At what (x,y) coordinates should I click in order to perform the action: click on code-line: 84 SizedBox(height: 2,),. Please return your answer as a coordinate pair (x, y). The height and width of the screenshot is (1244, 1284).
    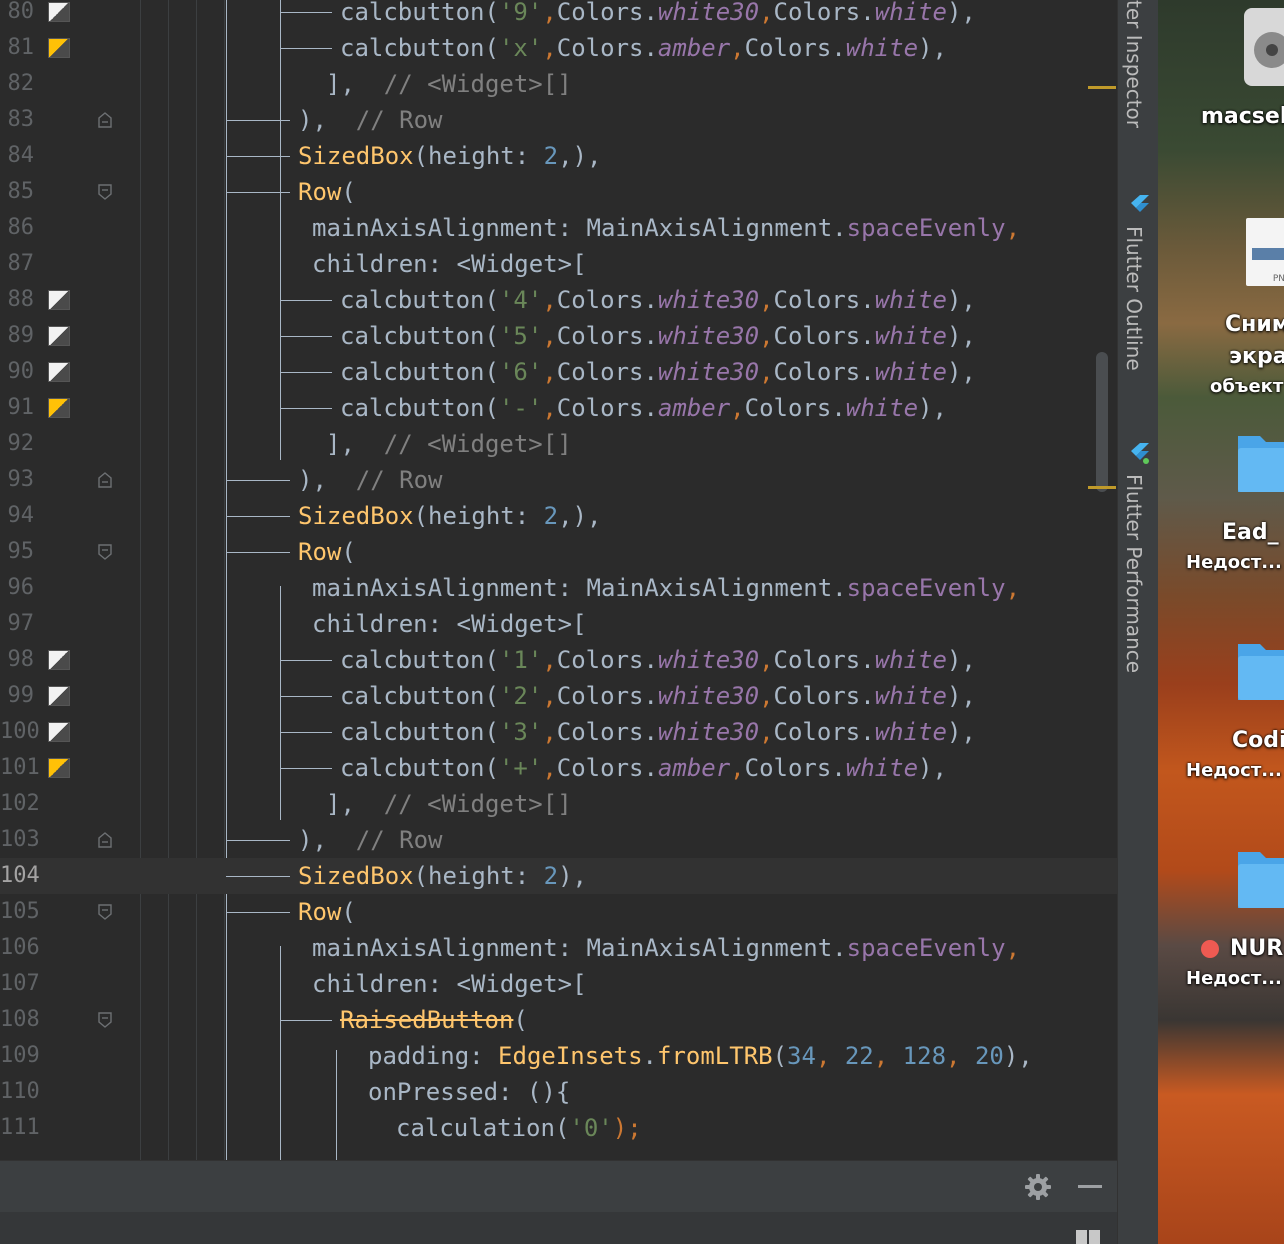
    Looking at the image, I should click on (558, 156).